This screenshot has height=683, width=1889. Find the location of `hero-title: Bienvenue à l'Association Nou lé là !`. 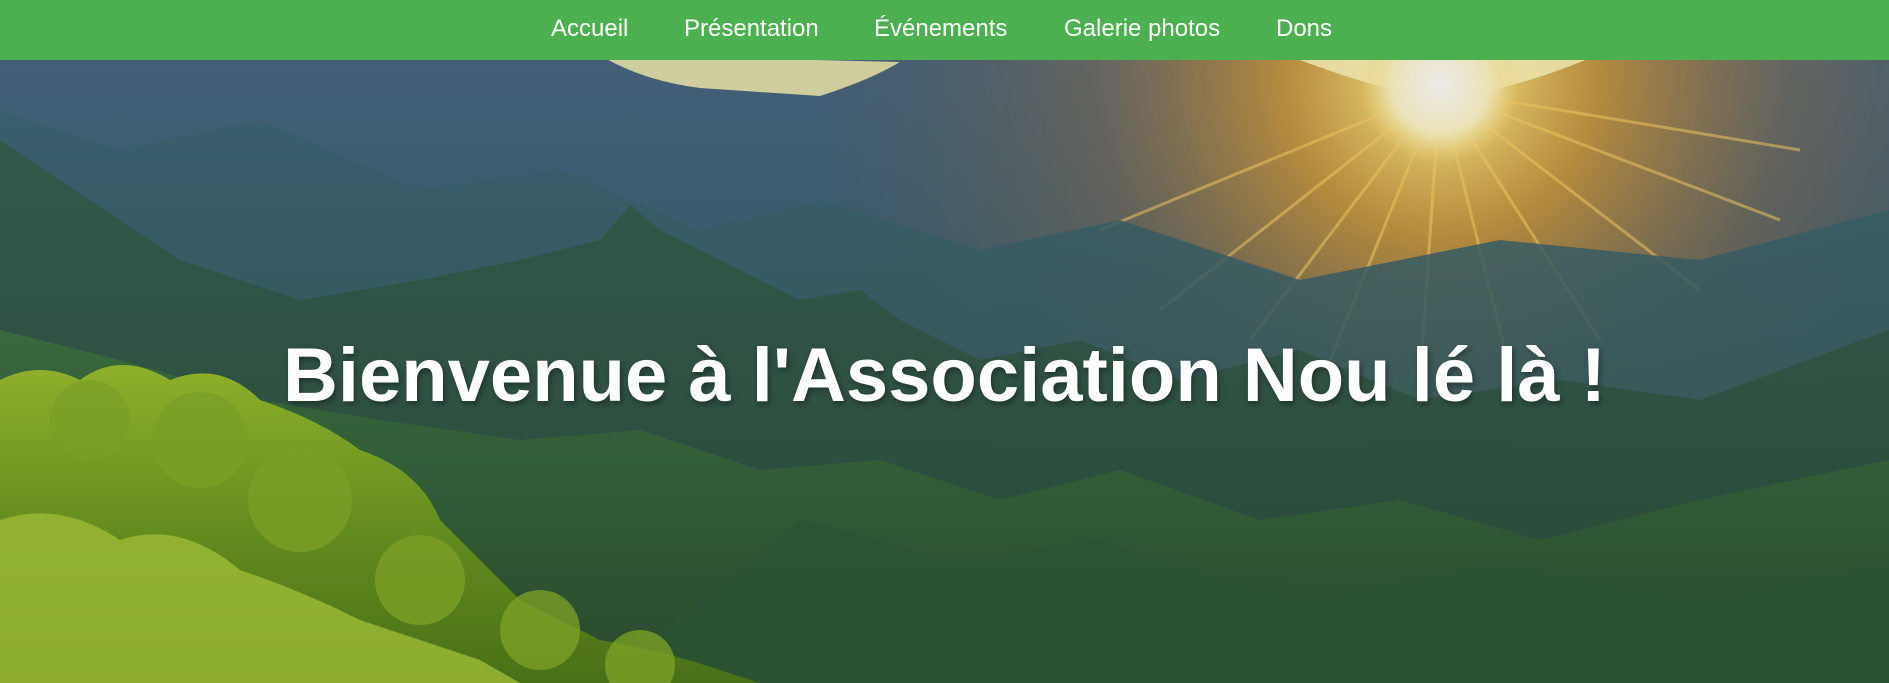

hero-title: Bienvenue à l'Association Nou lé là ! is located at coordinates (944, 375).